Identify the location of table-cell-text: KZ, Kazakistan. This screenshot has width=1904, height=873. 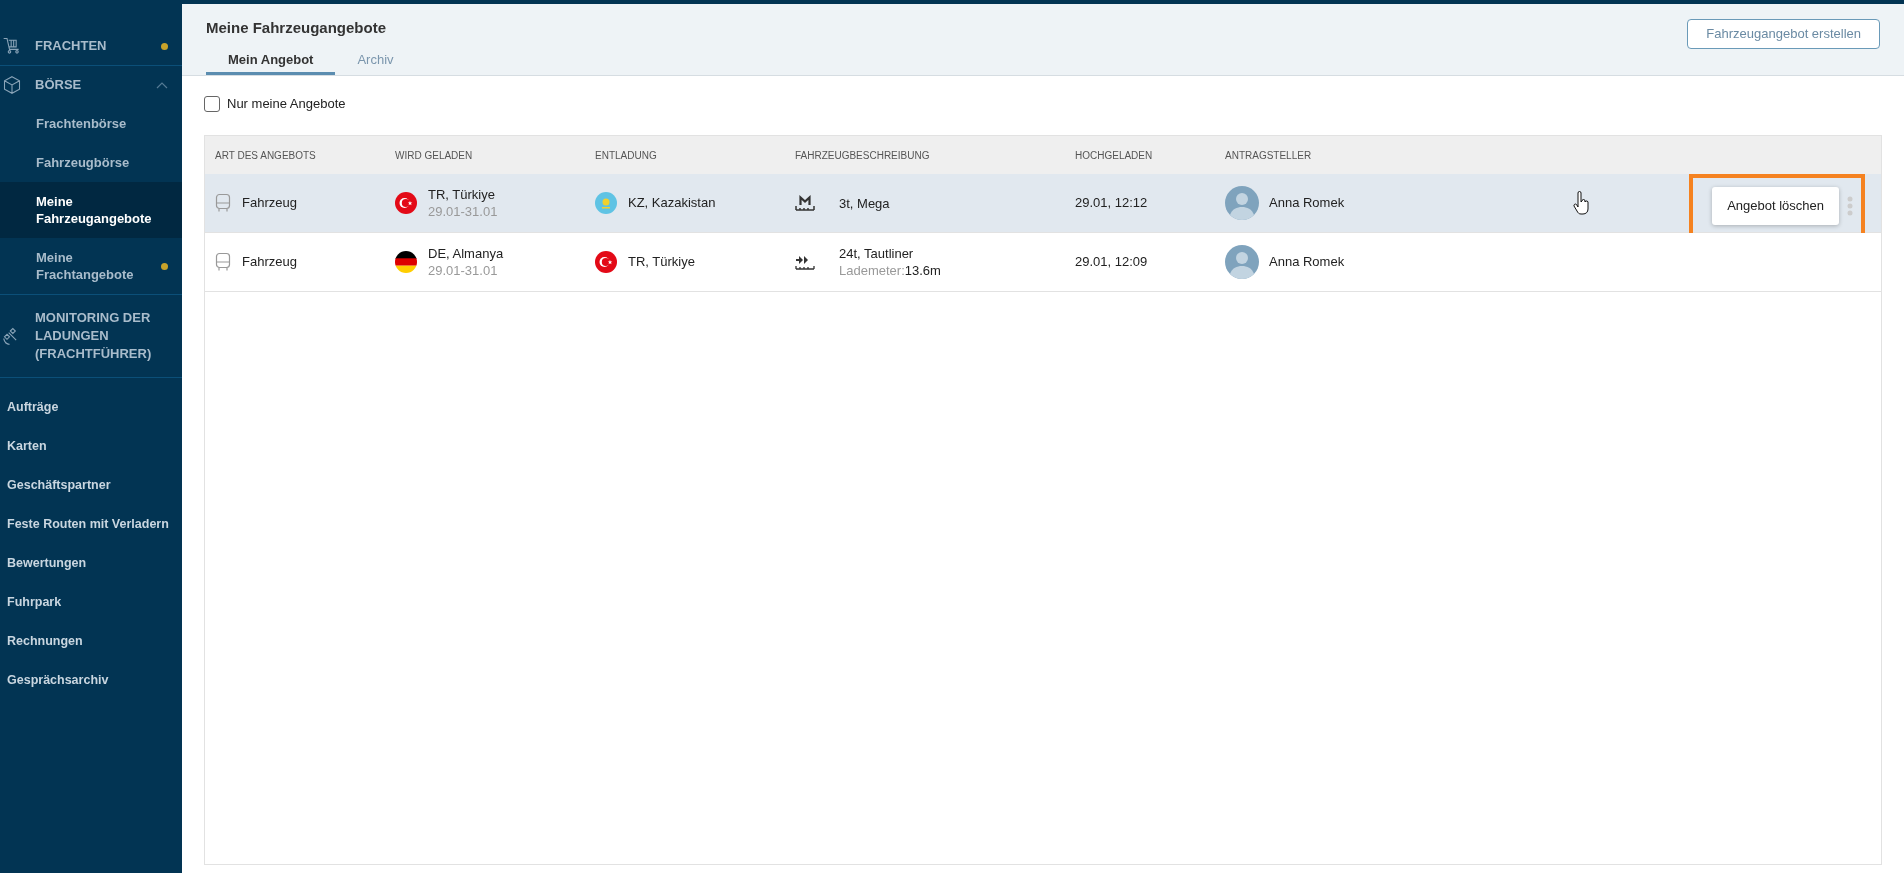
(672, 203).